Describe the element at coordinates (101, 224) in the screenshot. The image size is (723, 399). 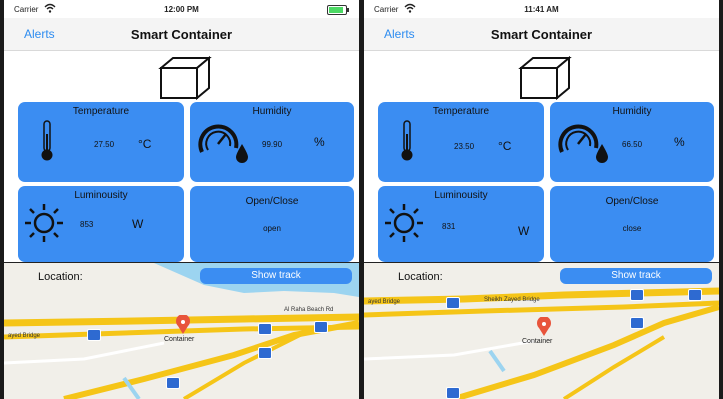
I see `luminosity-tile: Luminousity 853 W` at that location.